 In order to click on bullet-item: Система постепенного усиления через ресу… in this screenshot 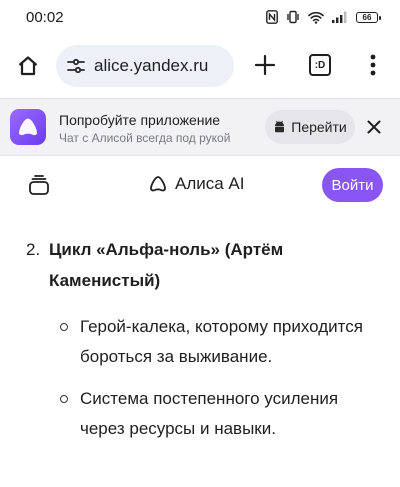, I will do `click(220, 414)`.